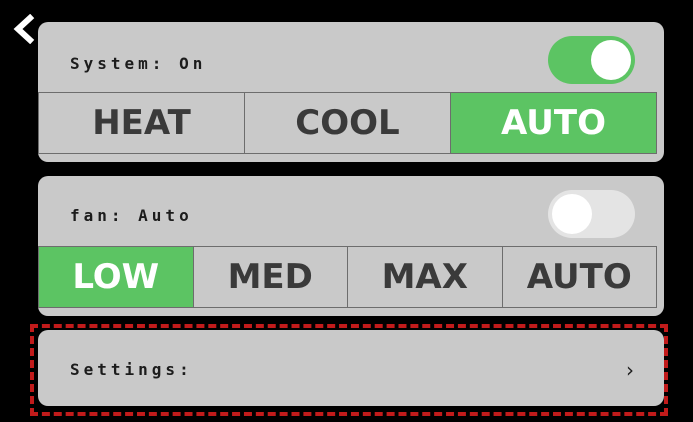  I want to click on system-power-toggle, so click(591, 60).